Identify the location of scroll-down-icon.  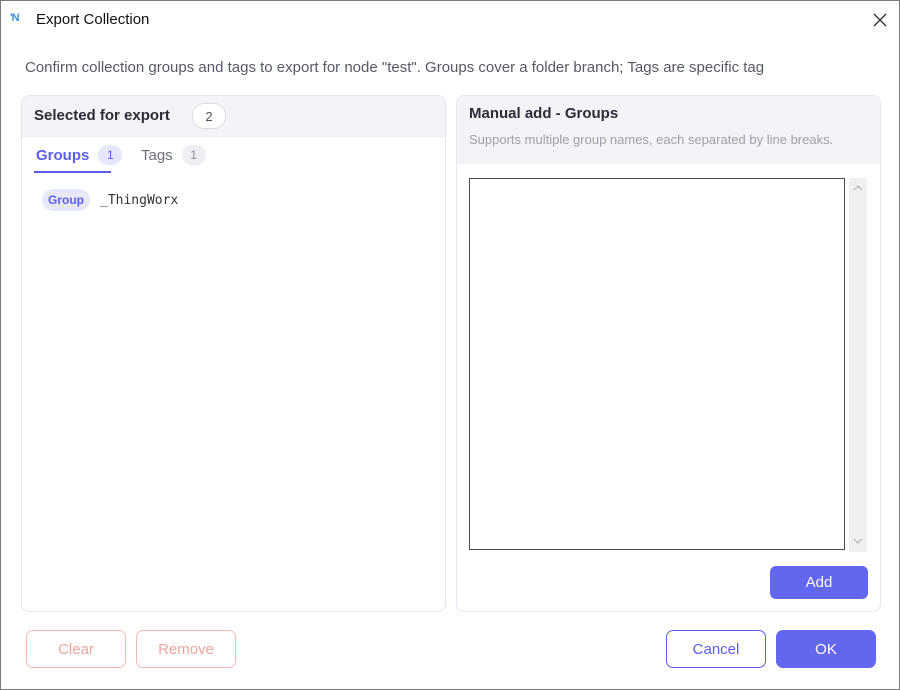
(858, 541).